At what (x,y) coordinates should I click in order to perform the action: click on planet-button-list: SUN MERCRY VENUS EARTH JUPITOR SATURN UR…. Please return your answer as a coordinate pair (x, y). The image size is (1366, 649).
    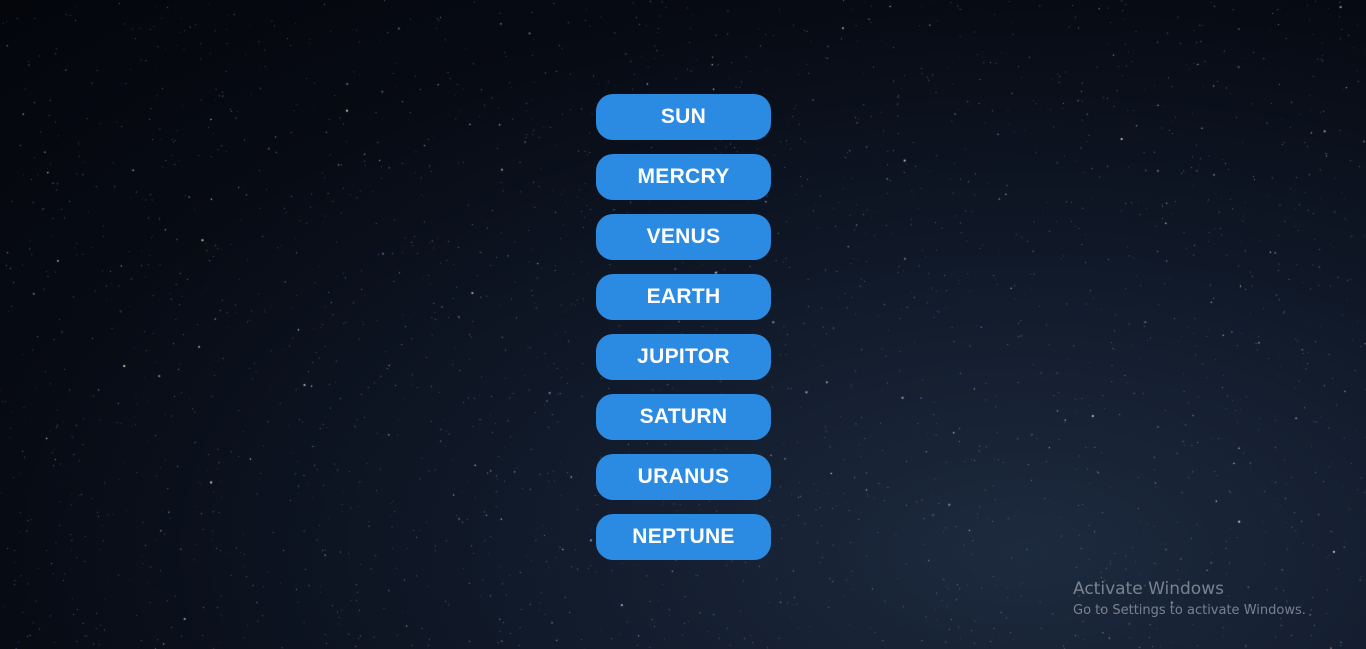
    Looking at the image, I should click on (683, 327).